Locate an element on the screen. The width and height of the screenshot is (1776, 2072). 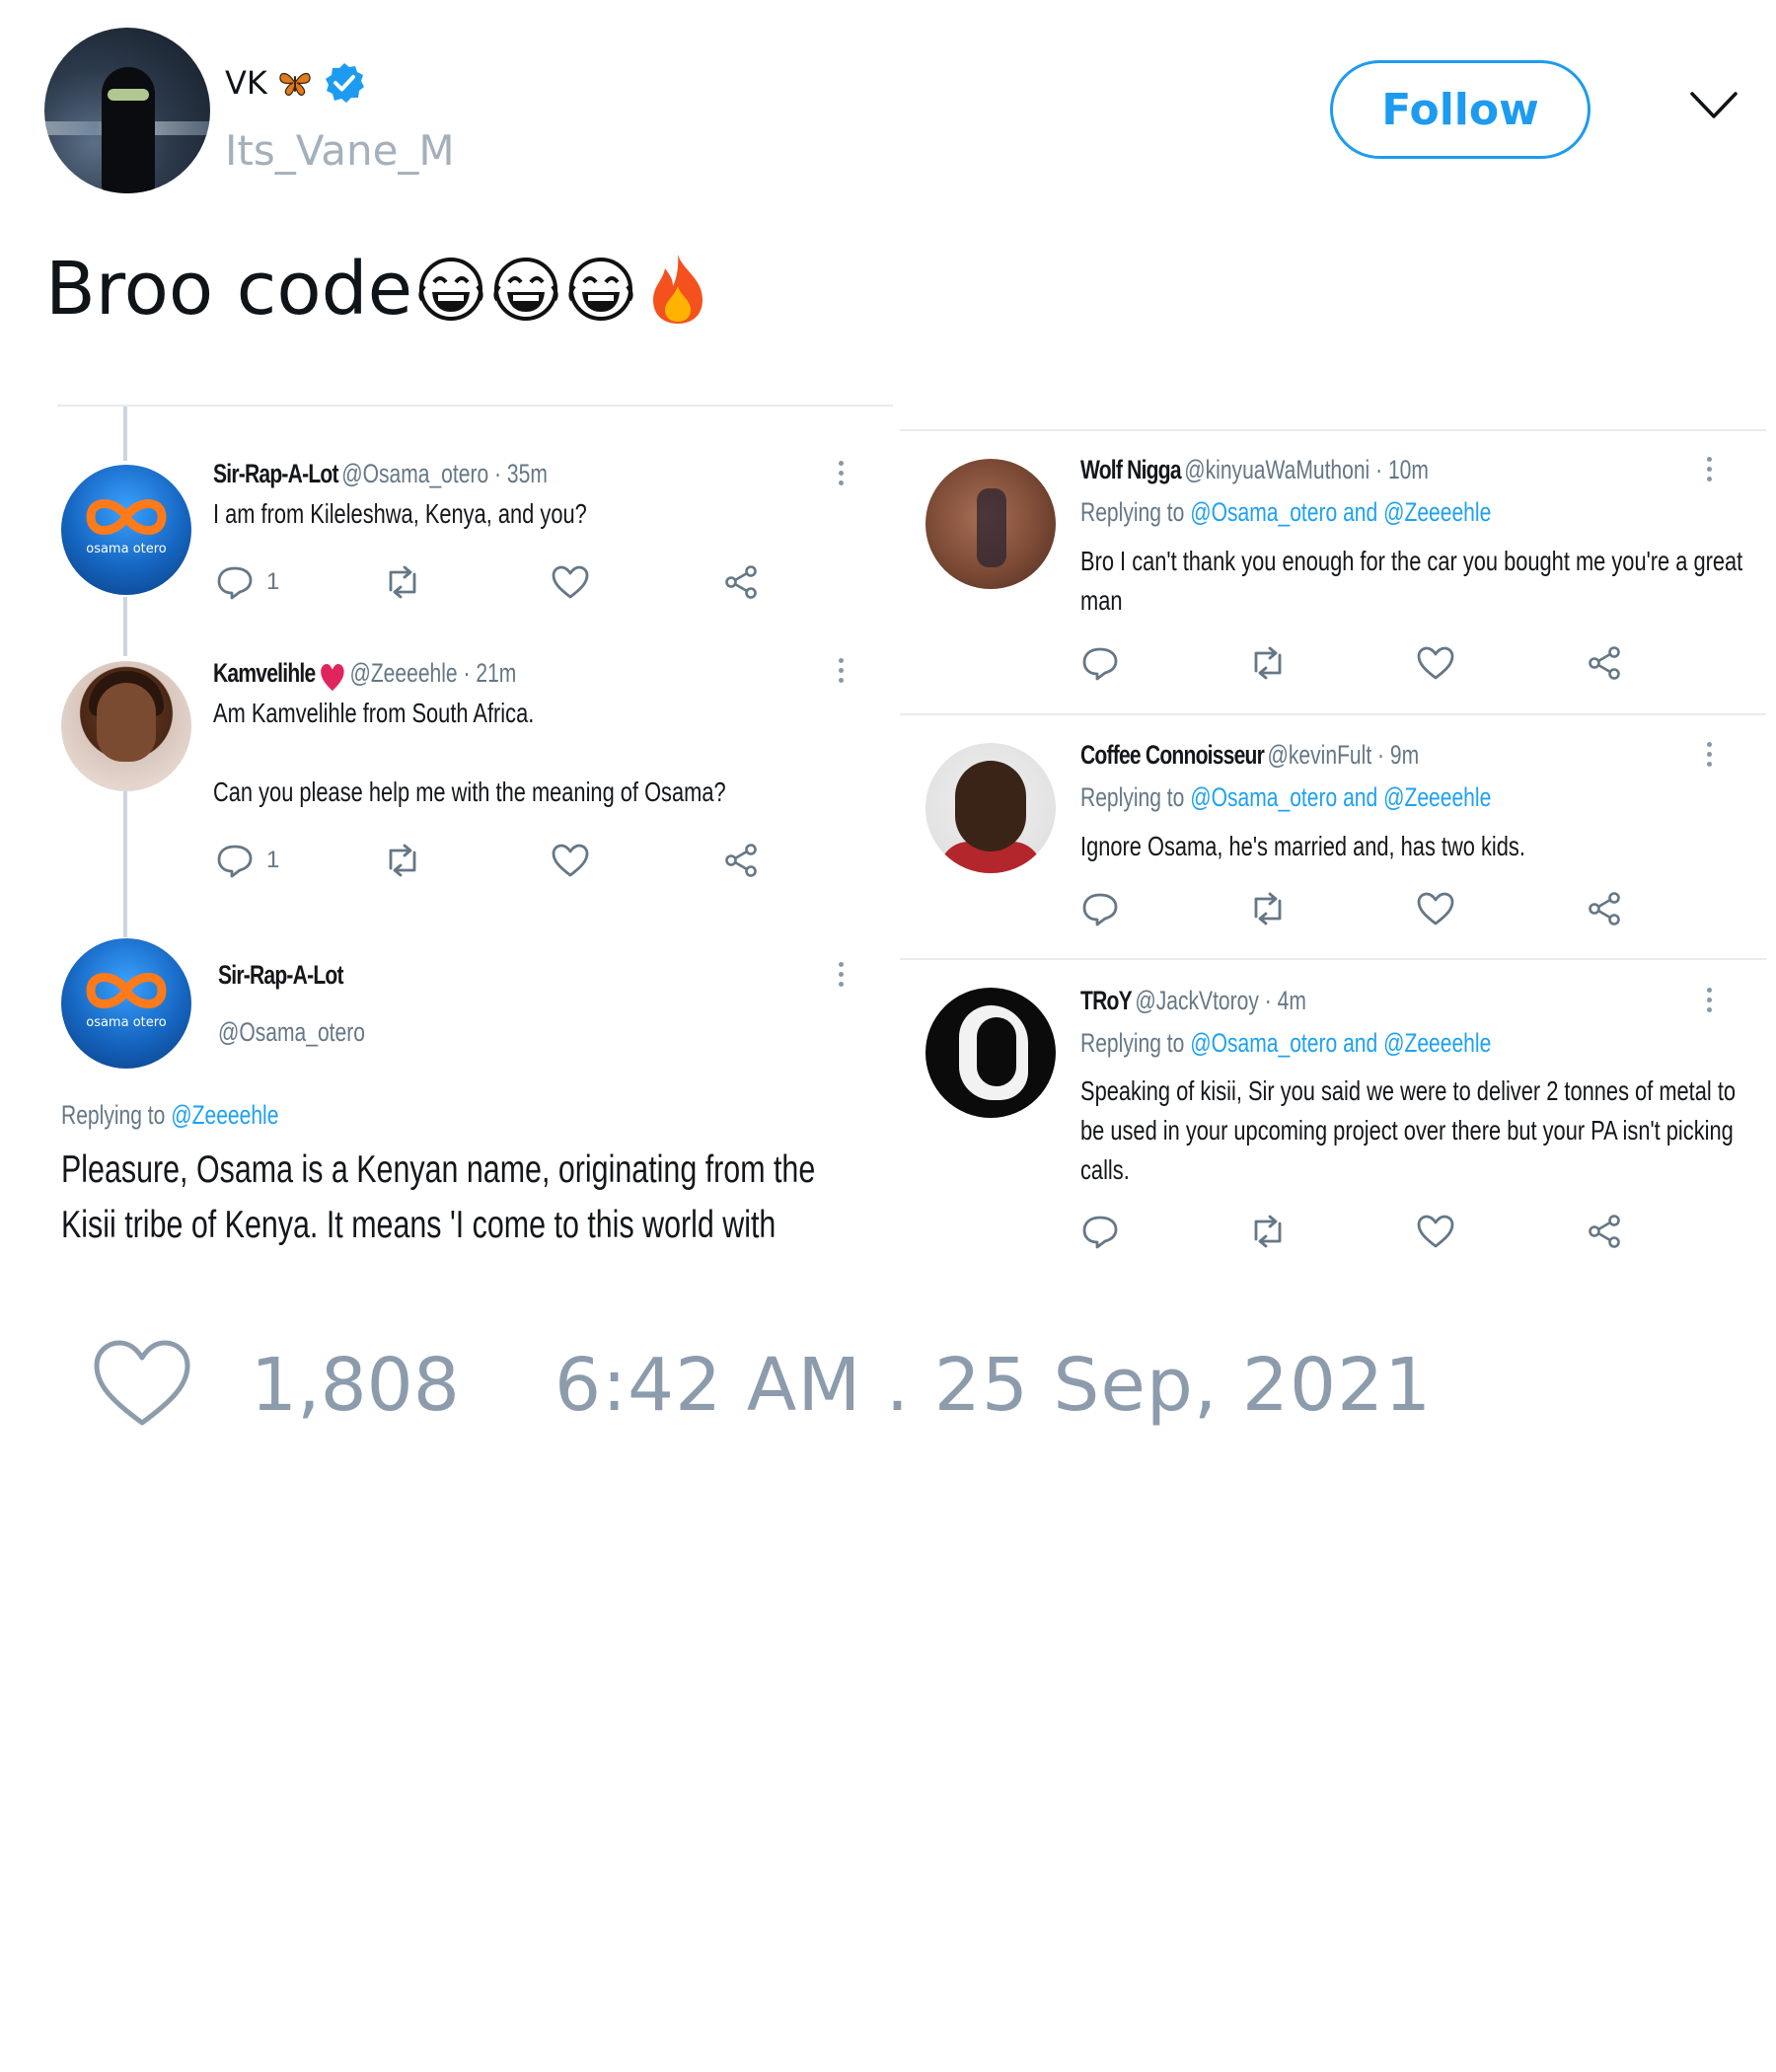
wolf-avatar is located at coordinates (991, 524).